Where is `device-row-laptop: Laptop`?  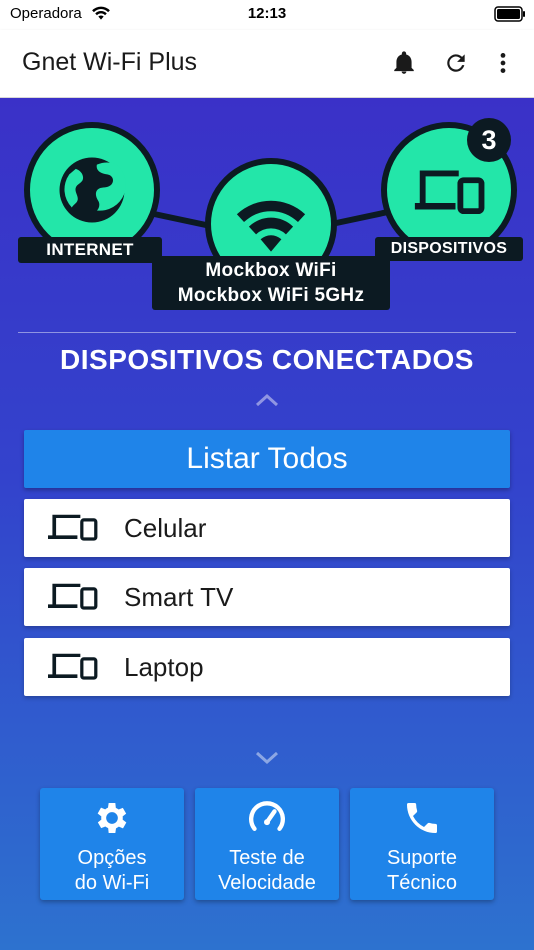 device-row-laptop: Laptop is located at coordinates (267, 667).